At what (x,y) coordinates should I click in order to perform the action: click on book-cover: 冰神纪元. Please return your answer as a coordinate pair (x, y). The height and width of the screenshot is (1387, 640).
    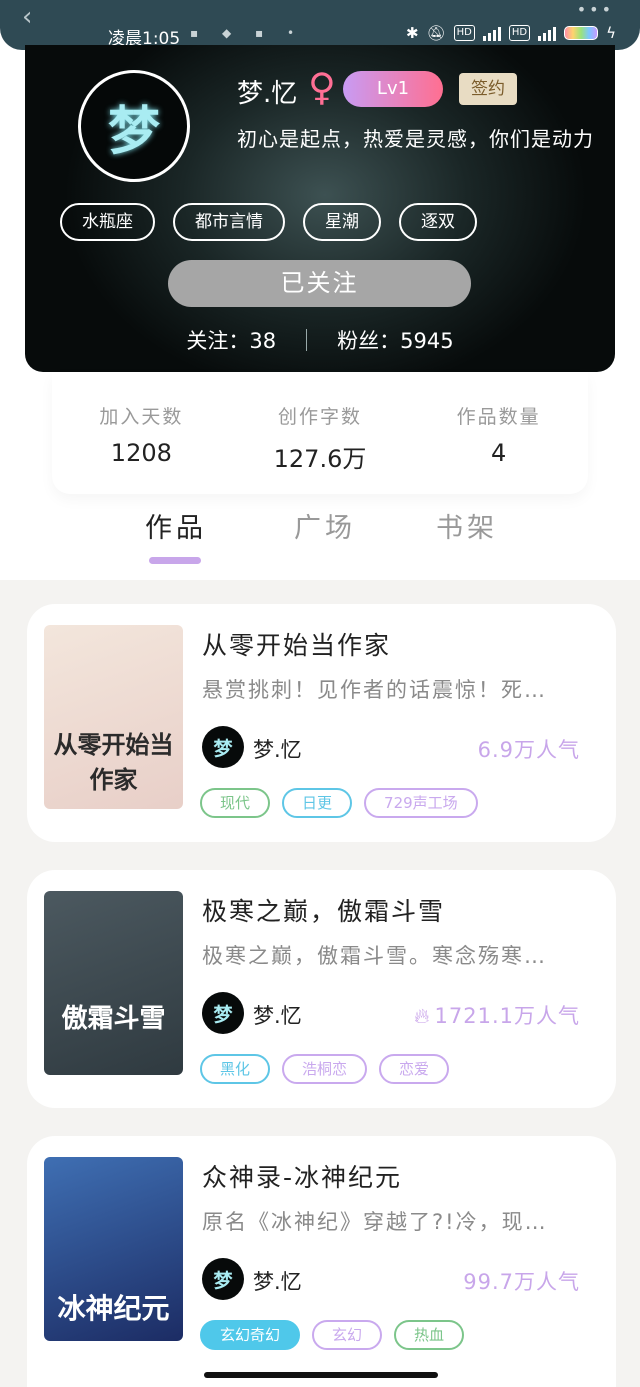
    Looking at the image, I should click on (113, 1249).